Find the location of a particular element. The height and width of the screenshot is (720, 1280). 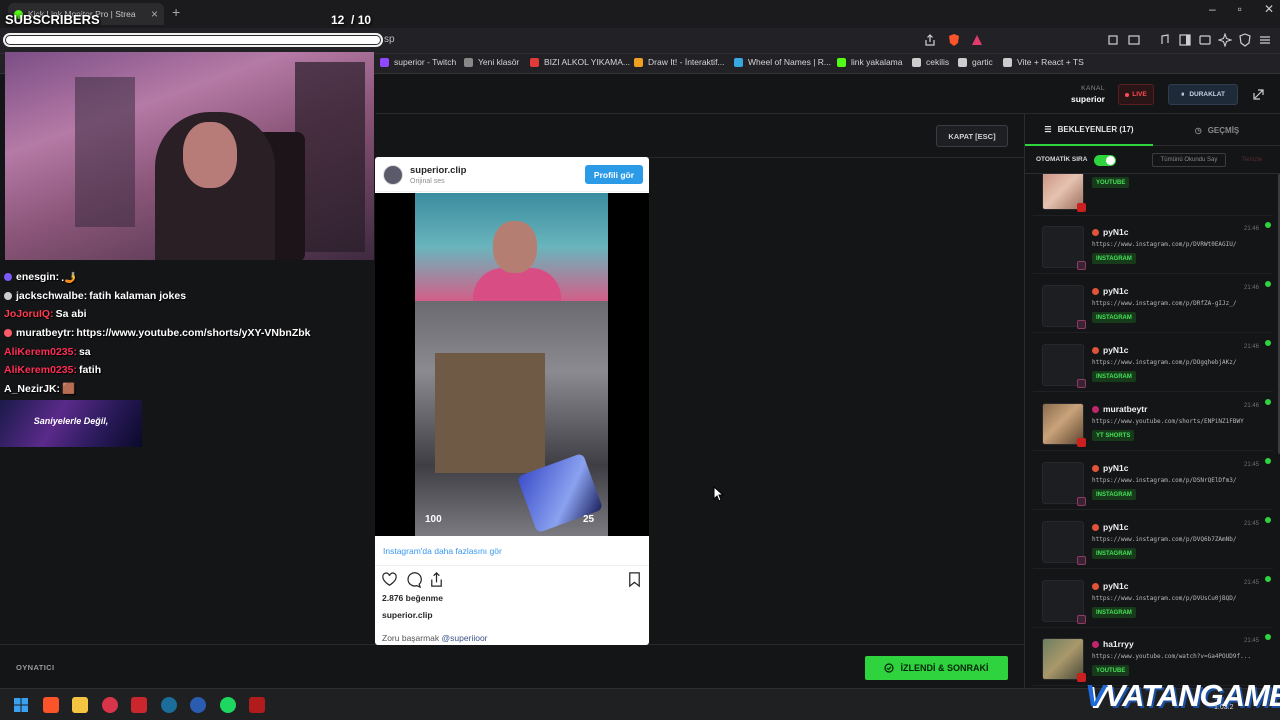

chat-badge-icon is located at coordinates (8, 333).